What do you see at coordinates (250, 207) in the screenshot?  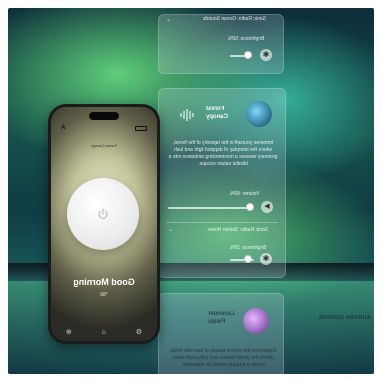 I see `volume-knob` at bounding box center [250, 207].